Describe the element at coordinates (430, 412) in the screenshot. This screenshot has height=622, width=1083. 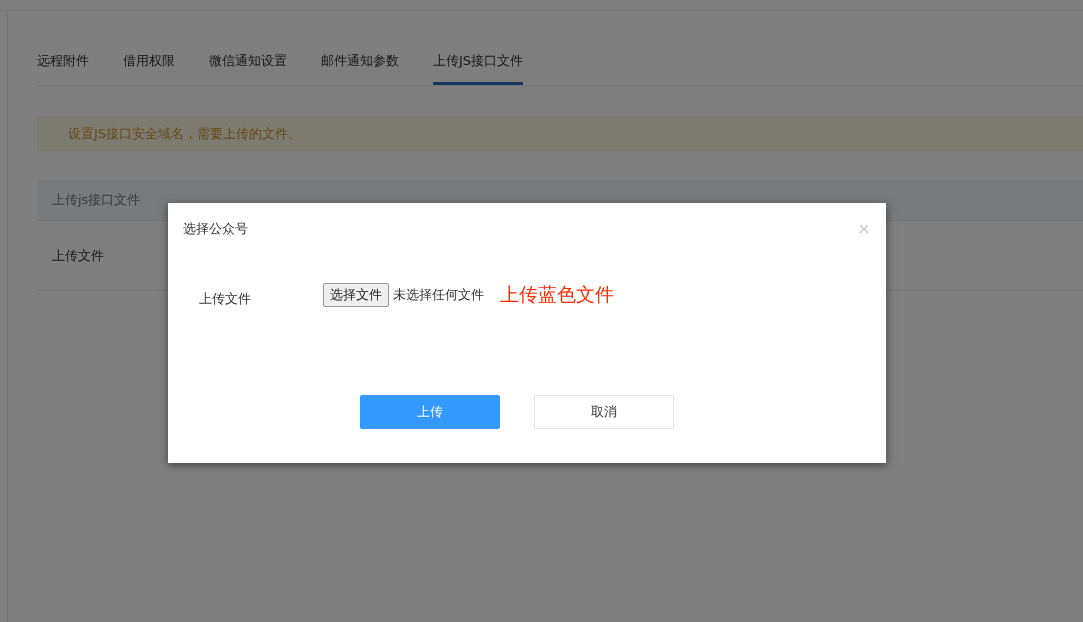
I see `upload-button: 上传` at that location.